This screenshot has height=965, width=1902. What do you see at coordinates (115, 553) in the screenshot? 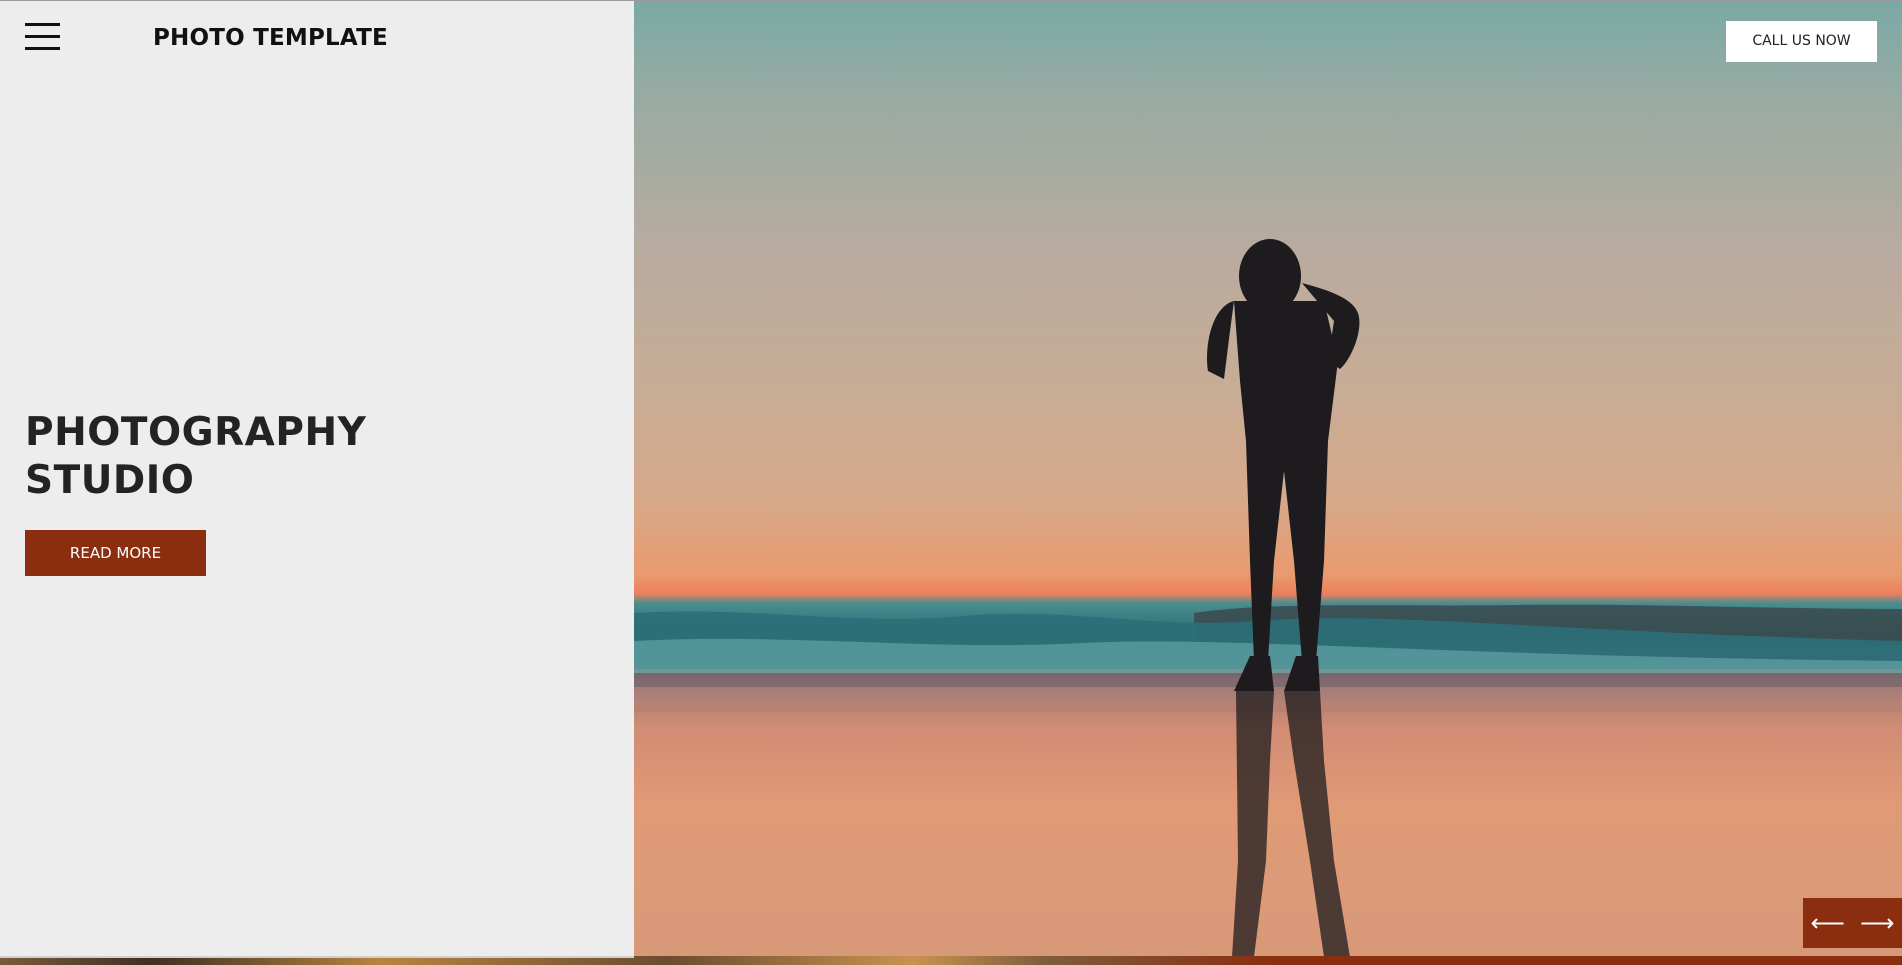
I see `read-more-button: READ MORE` at bounding box center [115, 553].